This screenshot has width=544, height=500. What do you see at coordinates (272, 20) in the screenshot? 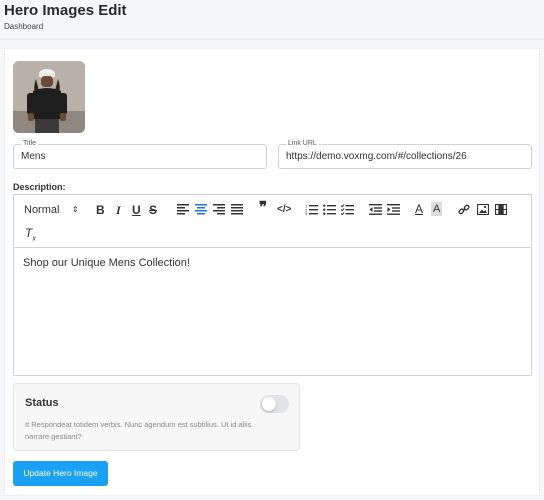
I see `page-header: Hero Images Edit Dashboard` at bounding box center [272, 20].